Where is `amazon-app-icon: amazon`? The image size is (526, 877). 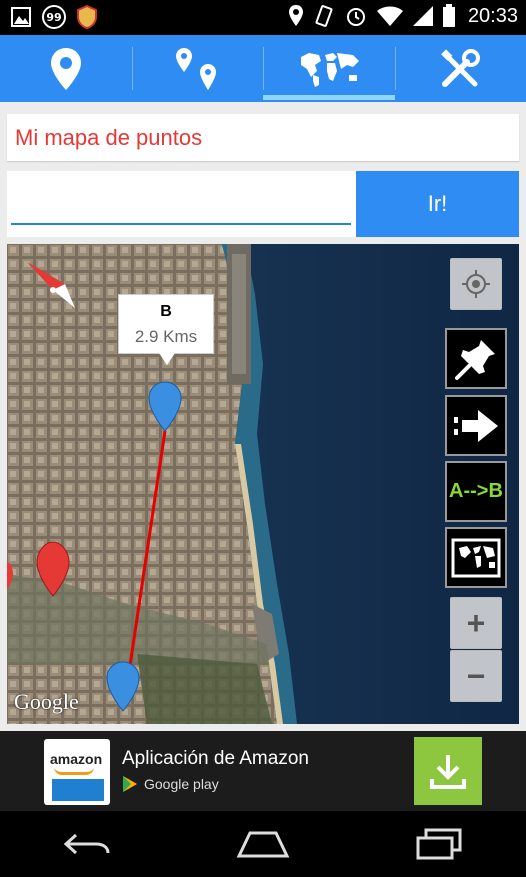
amazon-app-icon: amazon is located at coordinates (77, 772).